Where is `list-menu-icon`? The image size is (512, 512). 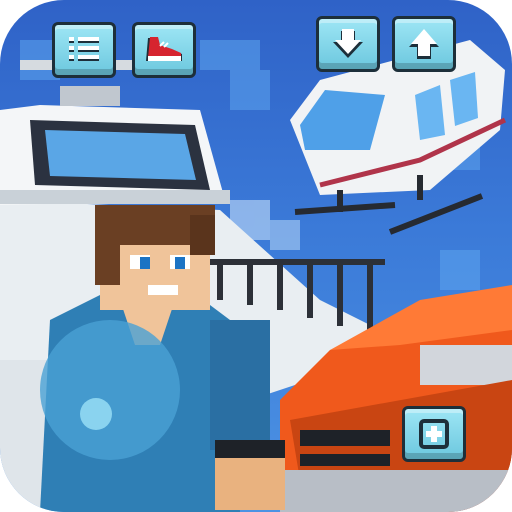 list-menu-icon is located at coordinates (84, 50).